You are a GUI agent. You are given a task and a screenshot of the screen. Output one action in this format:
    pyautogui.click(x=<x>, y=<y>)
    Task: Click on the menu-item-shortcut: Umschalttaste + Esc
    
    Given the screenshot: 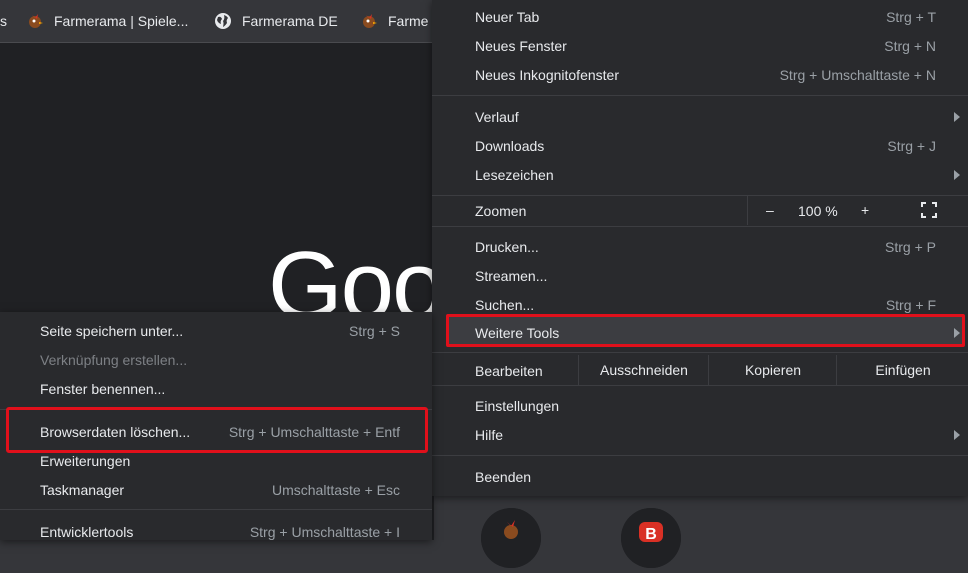 What is the action you would take?
    pyautogui.click(x=336, y=490)
    